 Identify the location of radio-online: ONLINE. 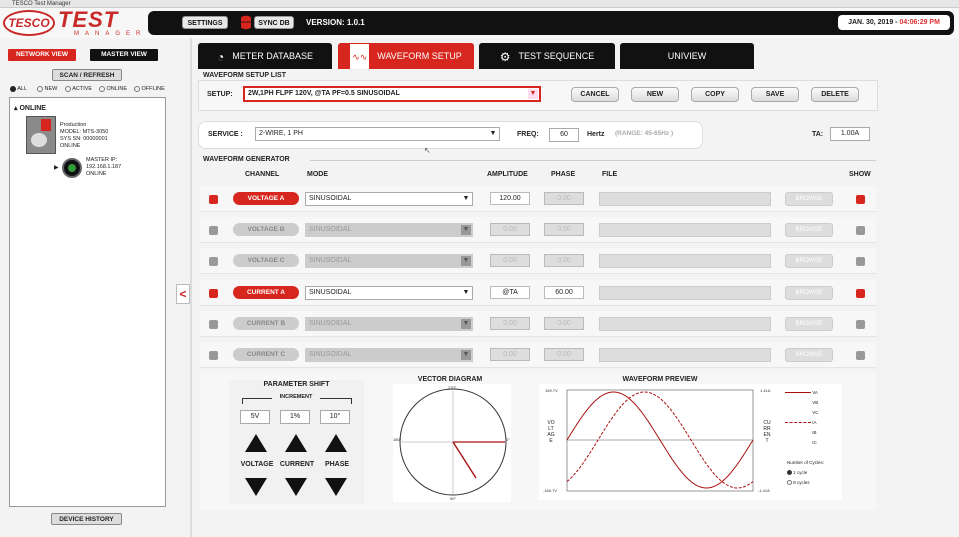
(113, 89).